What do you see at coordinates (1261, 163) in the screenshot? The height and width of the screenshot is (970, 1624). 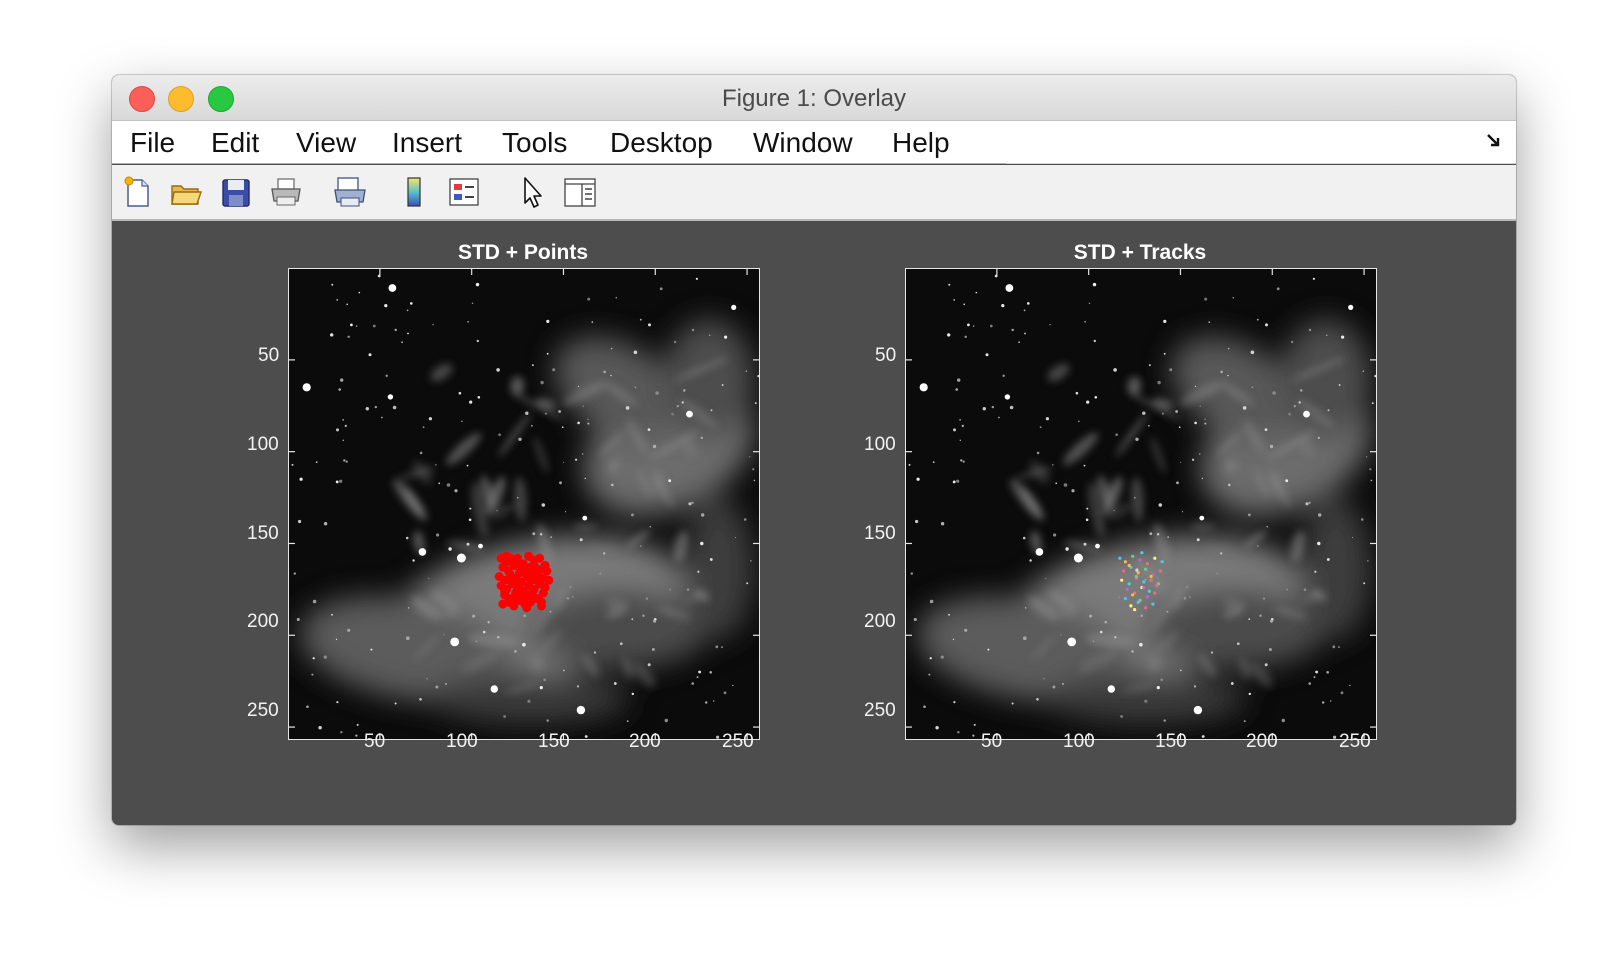 I see `menu-divider-light` at bounding box center [1261, 163].